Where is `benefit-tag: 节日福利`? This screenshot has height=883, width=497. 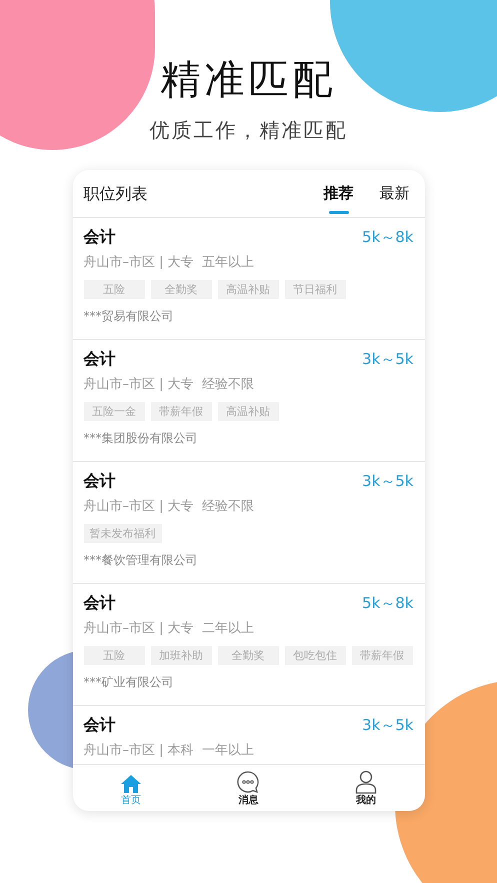
benefit-tag: 节日福利 is located at coordinates (315, 289).